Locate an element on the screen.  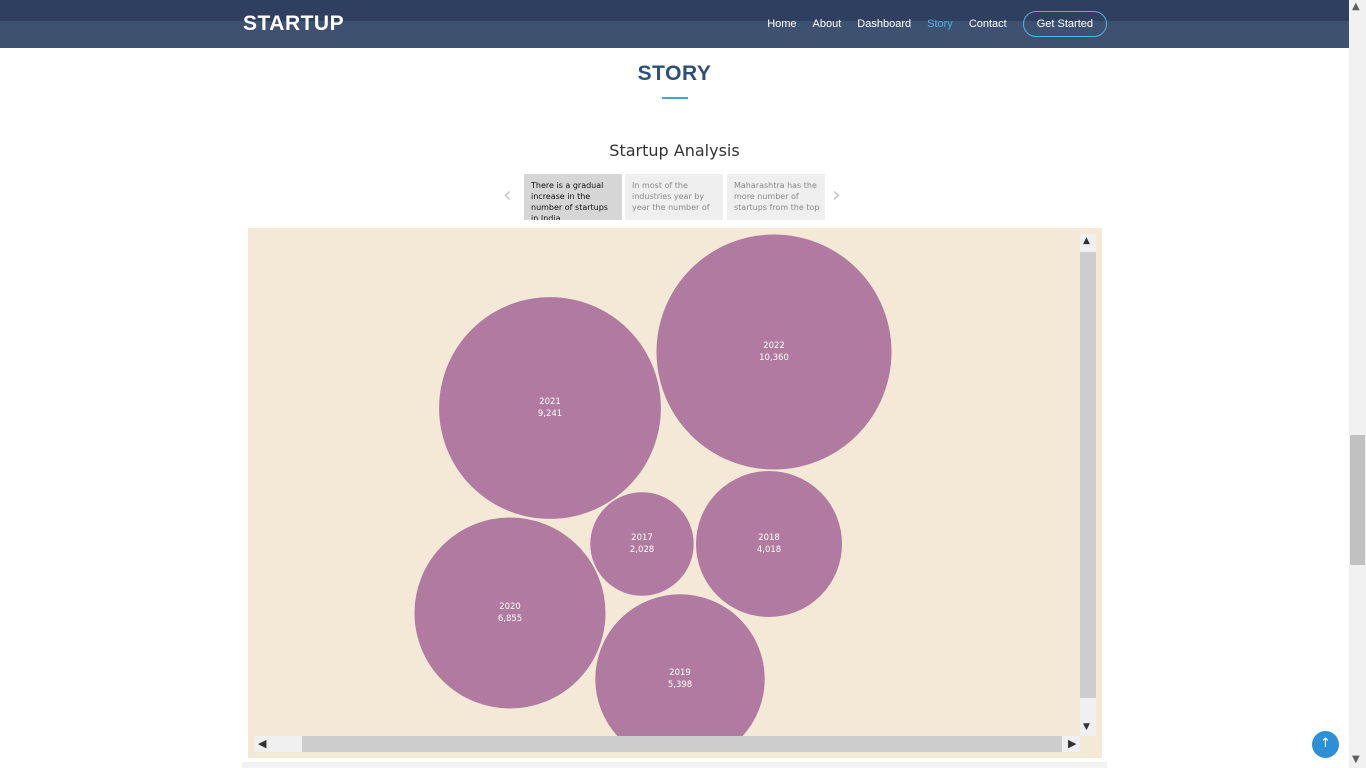
story-title: Startup Analysis is located at coordinates (674, 150).